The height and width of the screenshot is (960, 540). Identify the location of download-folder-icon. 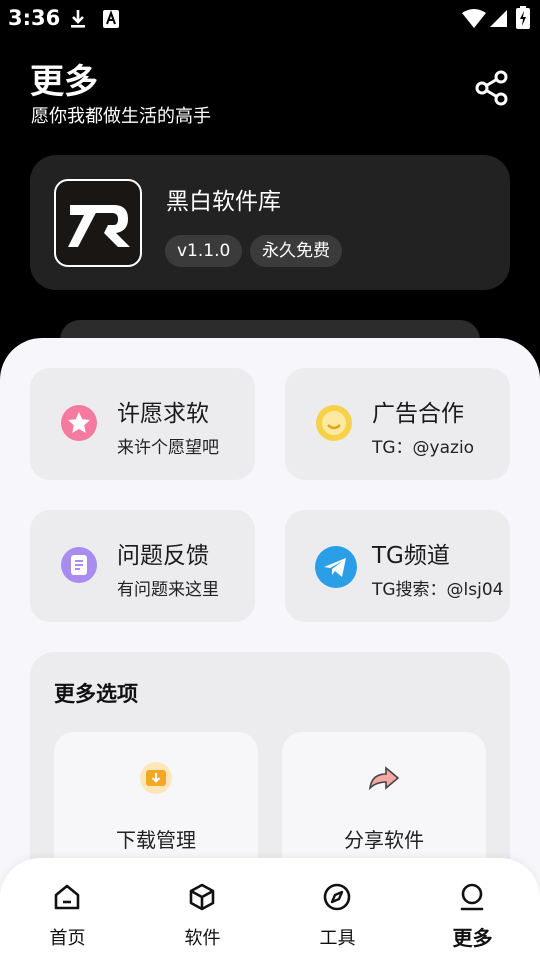
(156, 778).